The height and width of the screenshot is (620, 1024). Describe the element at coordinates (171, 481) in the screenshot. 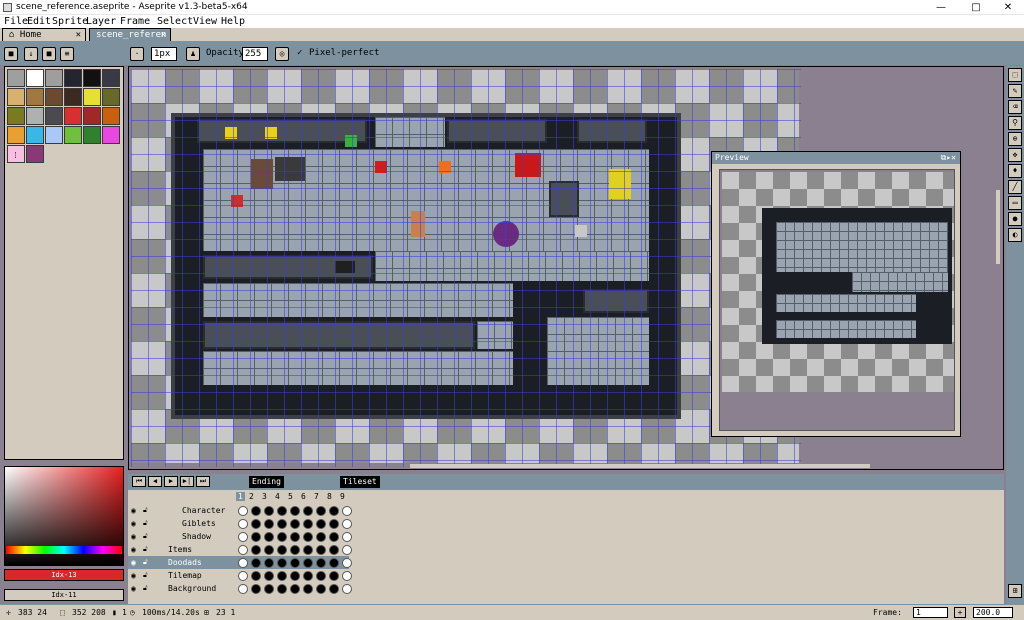

I see `play-icon: ▶` at that location.